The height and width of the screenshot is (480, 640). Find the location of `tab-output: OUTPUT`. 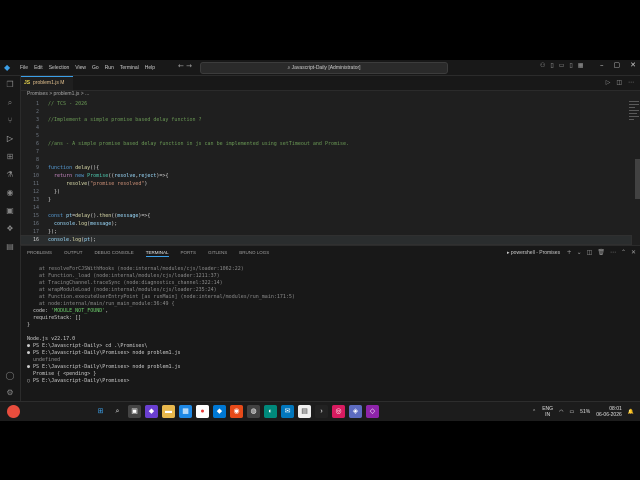

tab-output: OUTPUT is located at coordinates (73, 253).